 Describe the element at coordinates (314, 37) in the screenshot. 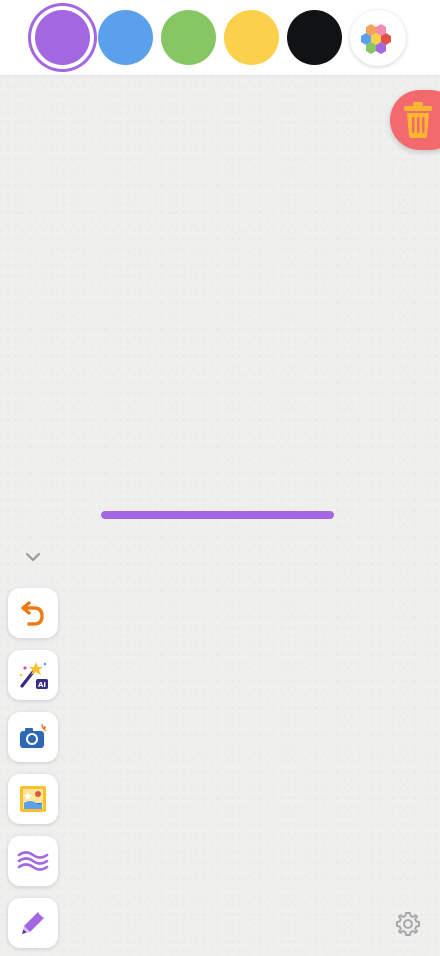

I see `swatch-black` at that location.